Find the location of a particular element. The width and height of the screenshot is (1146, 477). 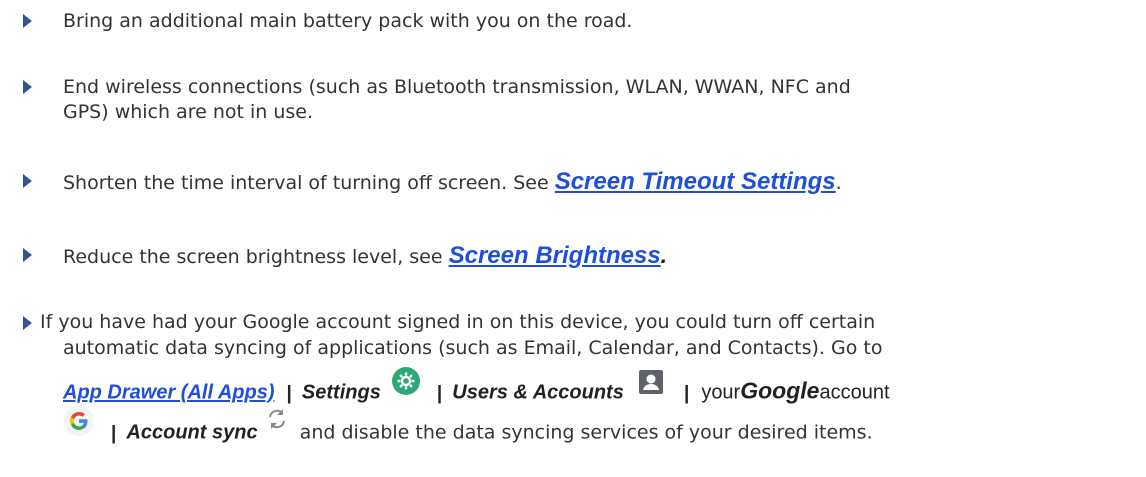

users-accounts-label: Users & Accounts is located at coordinates (538, 392).